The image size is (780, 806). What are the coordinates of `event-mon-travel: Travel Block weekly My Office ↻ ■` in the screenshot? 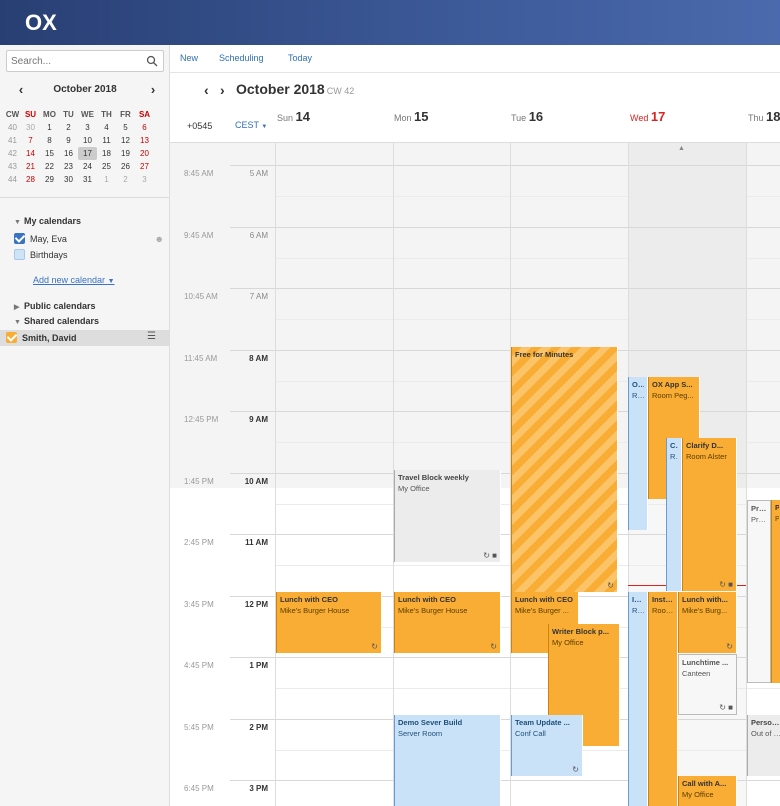 It's located at (447, 516).